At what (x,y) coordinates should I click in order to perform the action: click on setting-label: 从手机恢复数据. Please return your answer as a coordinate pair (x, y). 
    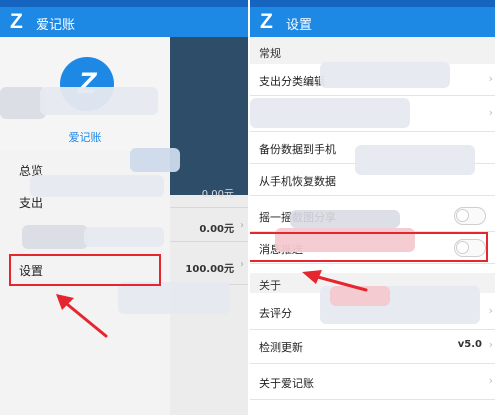
    Looking at the image, I should click on (297, 181).